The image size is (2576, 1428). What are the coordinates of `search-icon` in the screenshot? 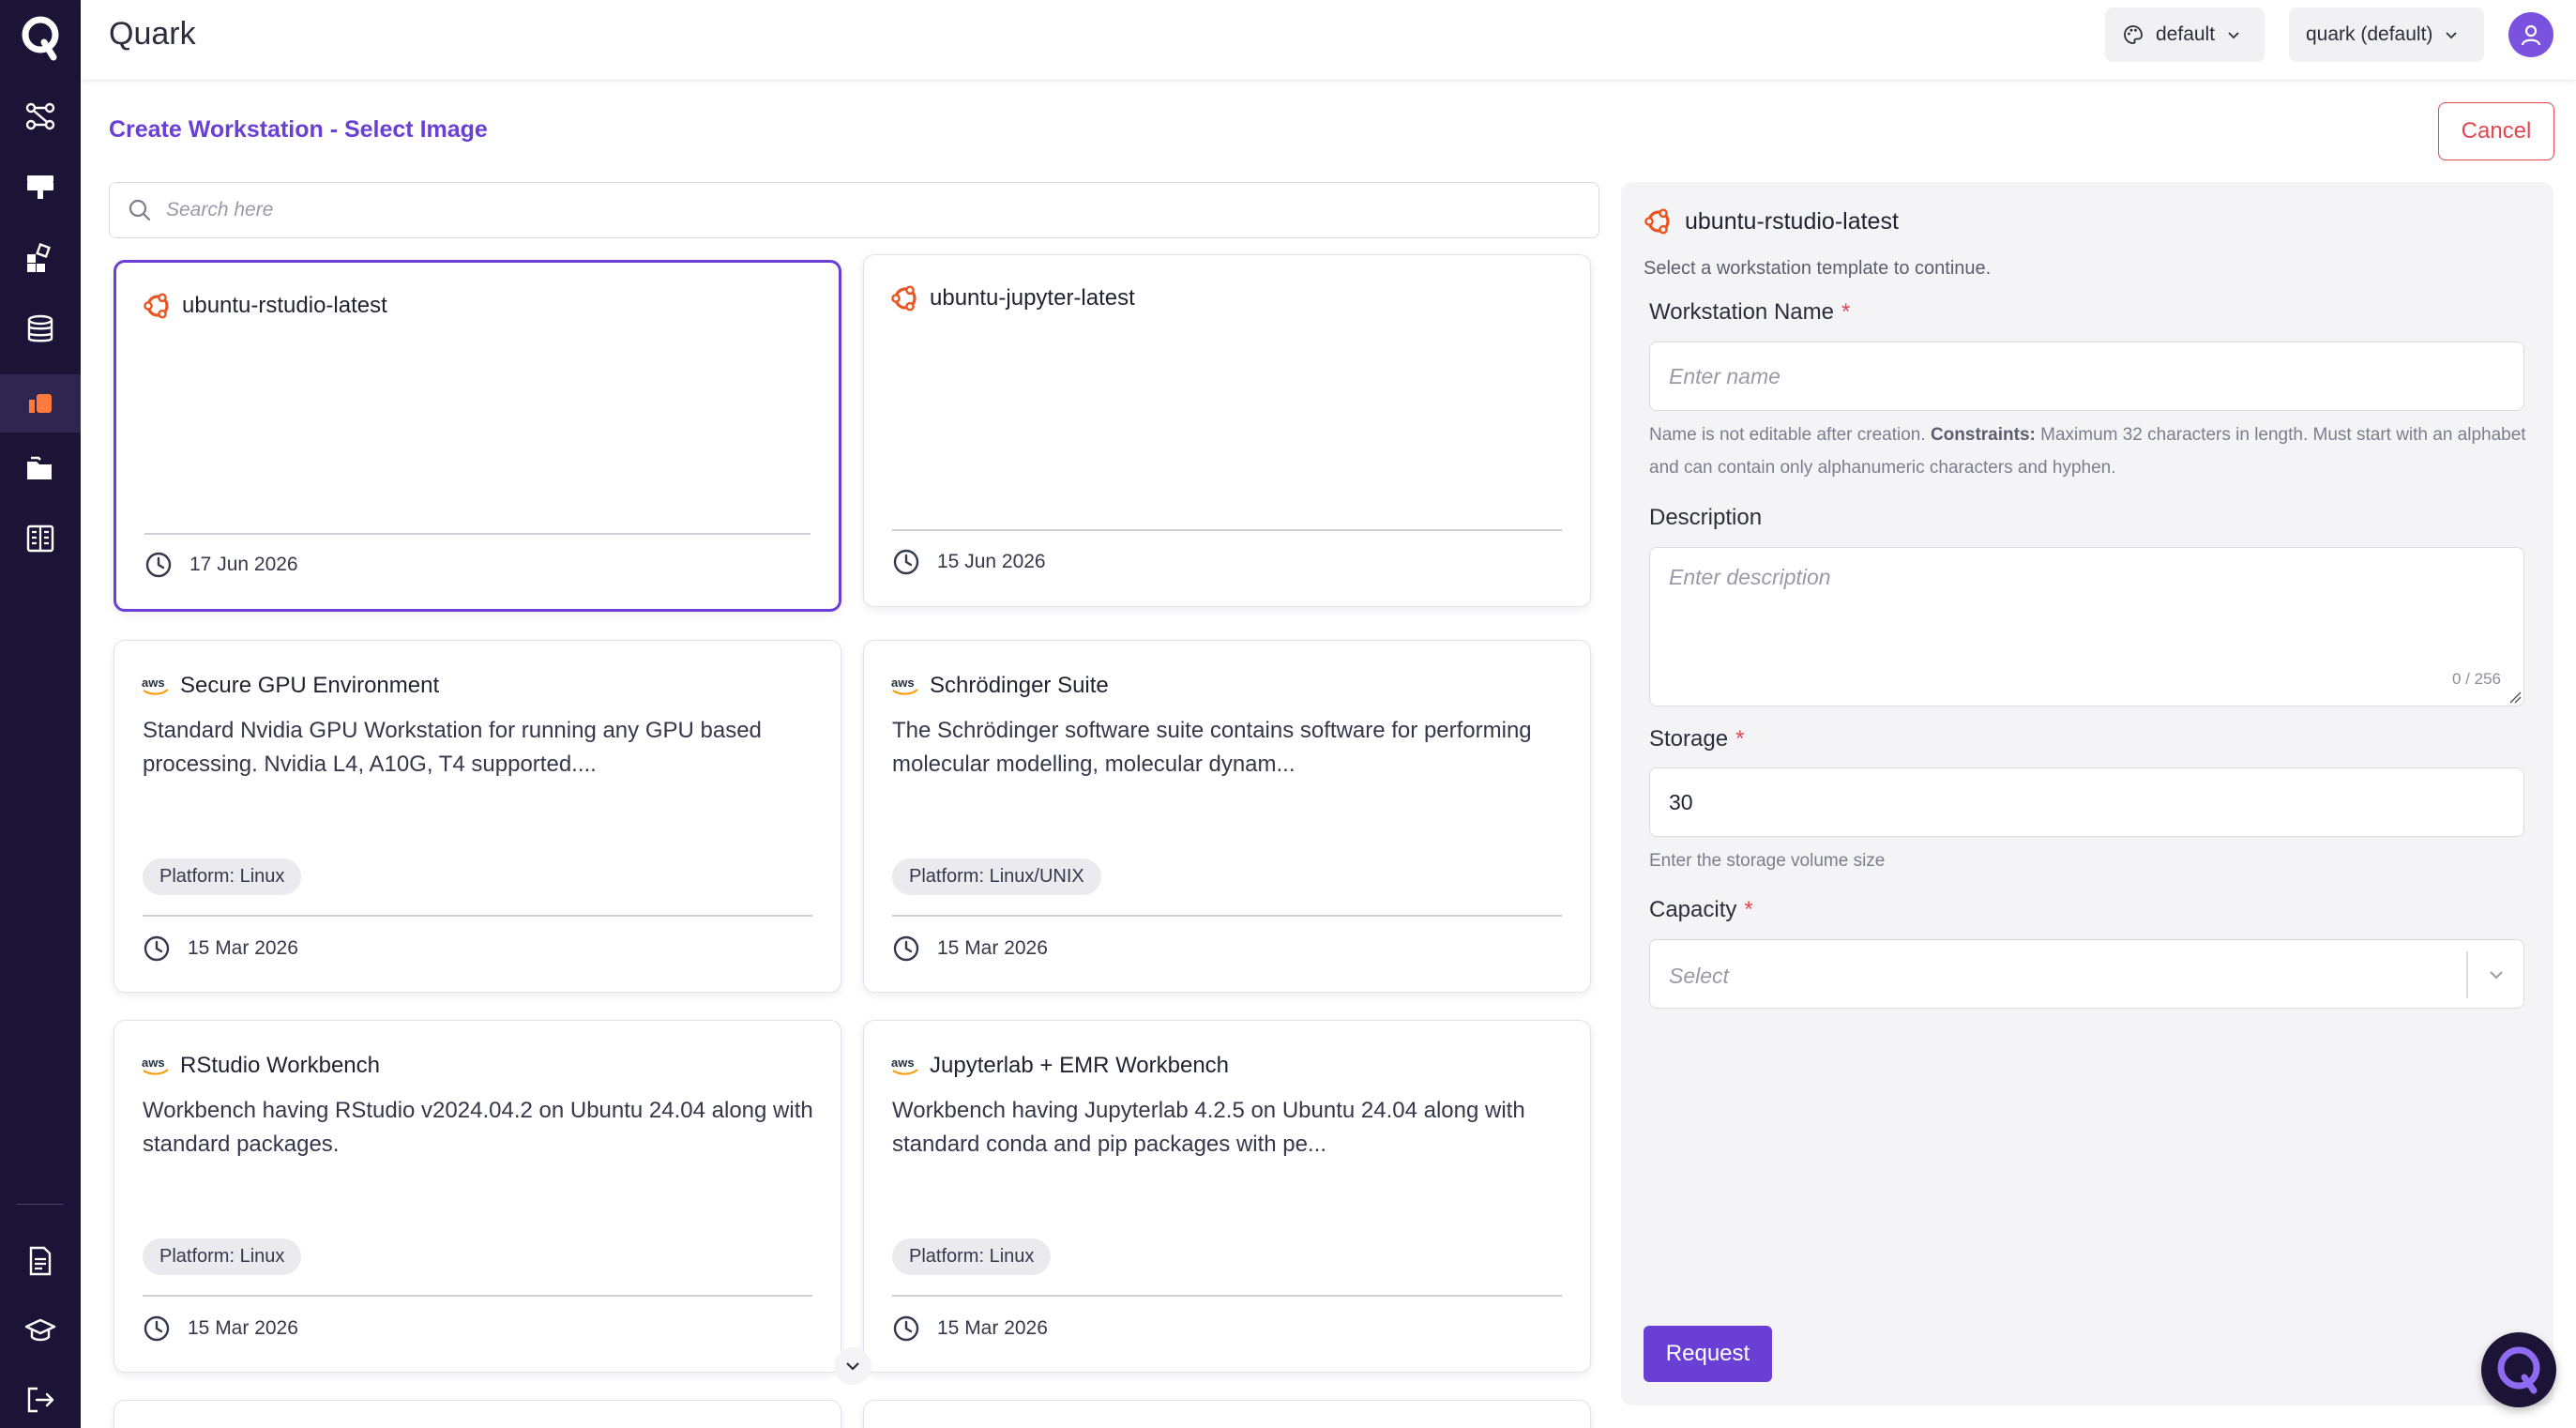 It's located at (140, 210).